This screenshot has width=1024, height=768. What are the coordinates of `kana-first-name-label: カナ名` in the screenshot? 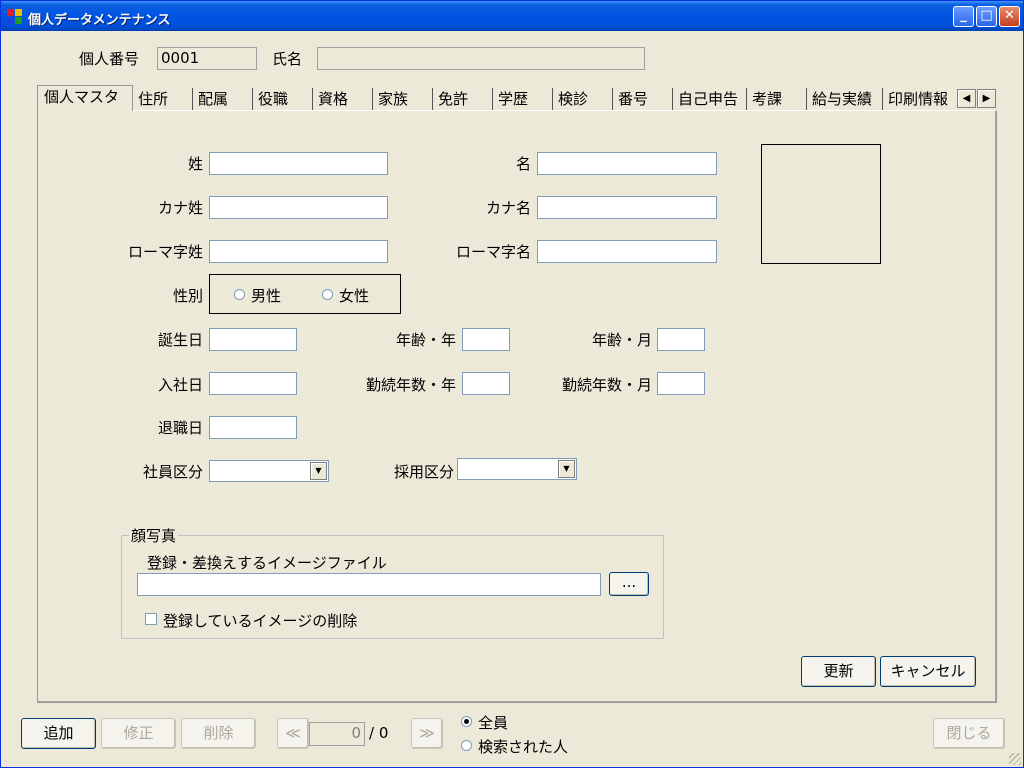 It's located at (508, 208).